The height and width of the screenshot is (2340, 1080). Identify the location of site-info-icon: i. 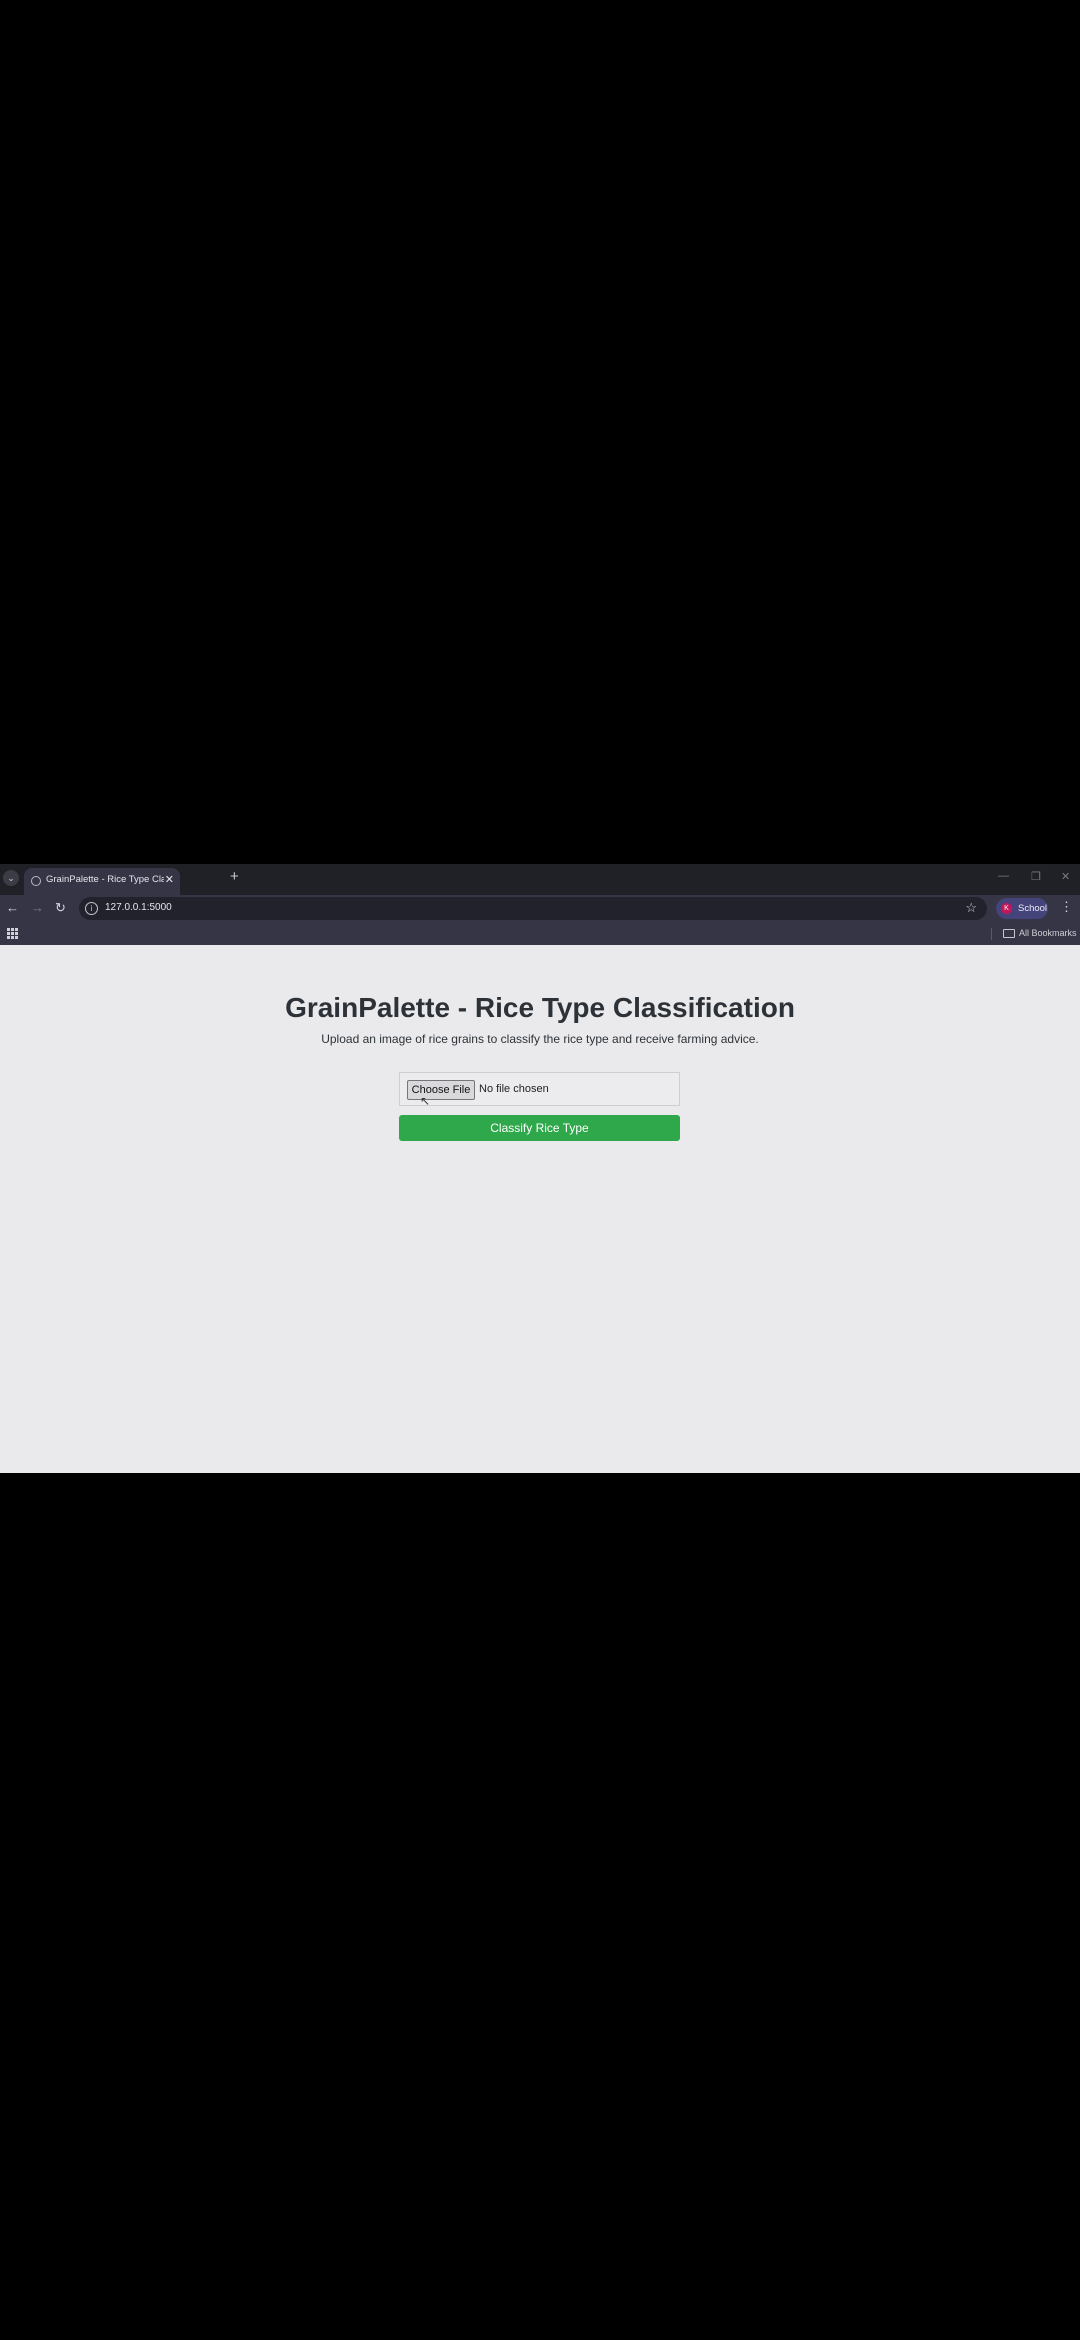
(91, 908).